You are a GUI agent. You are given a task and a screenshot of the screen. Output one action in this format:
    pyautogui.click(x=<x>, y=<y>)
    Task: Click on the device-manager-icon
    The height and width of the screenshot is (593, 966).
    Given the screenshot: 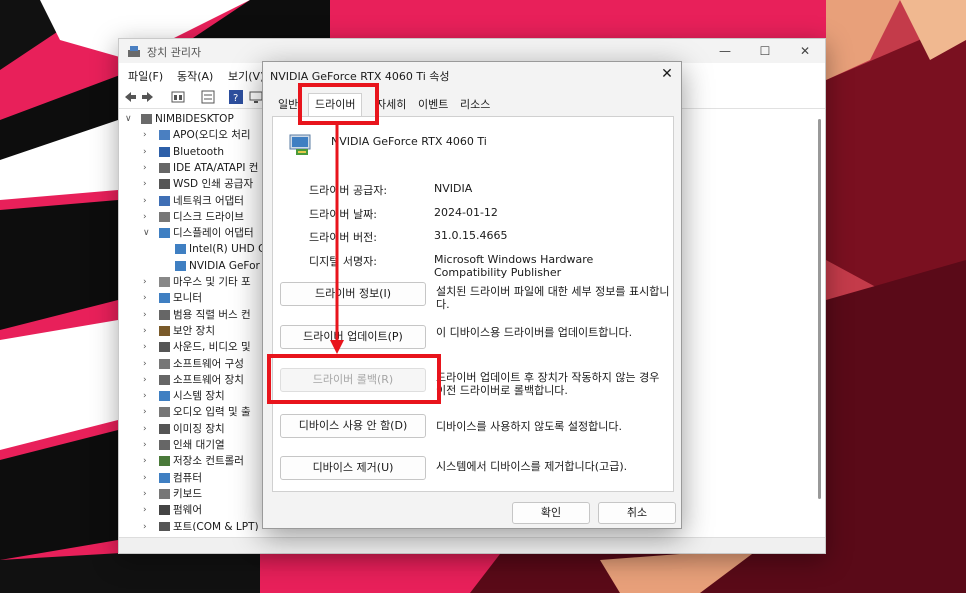 What is the action you would take?
    pyautogui.click(x=134, y=51)
    